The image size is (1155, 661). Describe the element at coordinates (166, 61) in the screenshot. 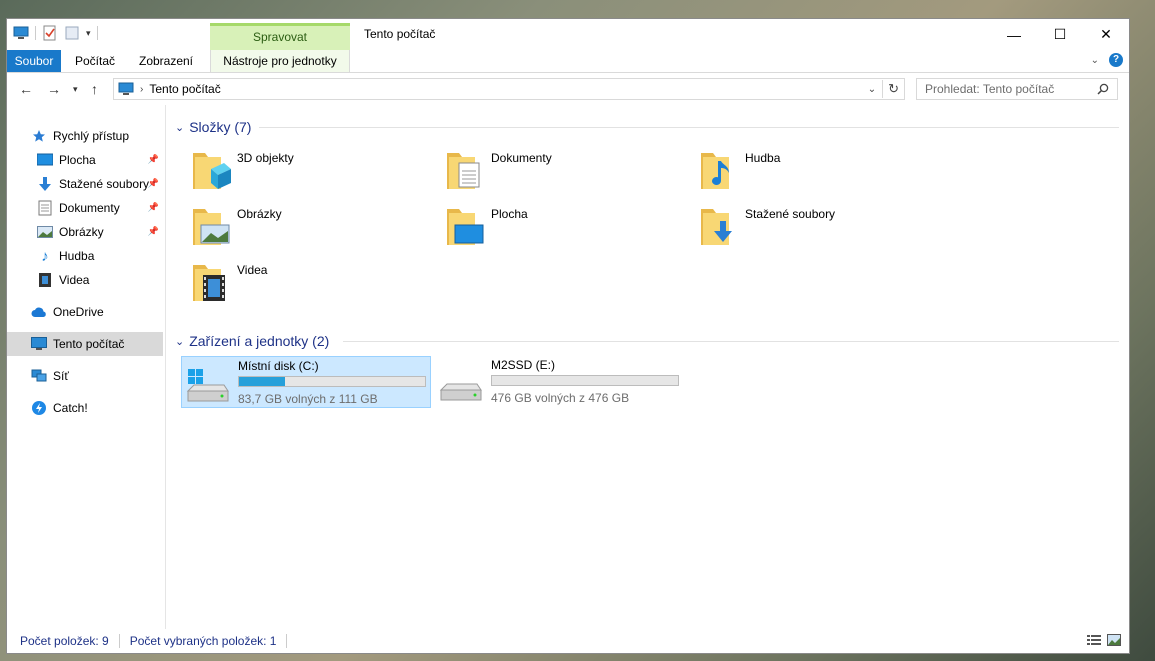

I see `tab-zobrazeni: Zobrazení` at that location.